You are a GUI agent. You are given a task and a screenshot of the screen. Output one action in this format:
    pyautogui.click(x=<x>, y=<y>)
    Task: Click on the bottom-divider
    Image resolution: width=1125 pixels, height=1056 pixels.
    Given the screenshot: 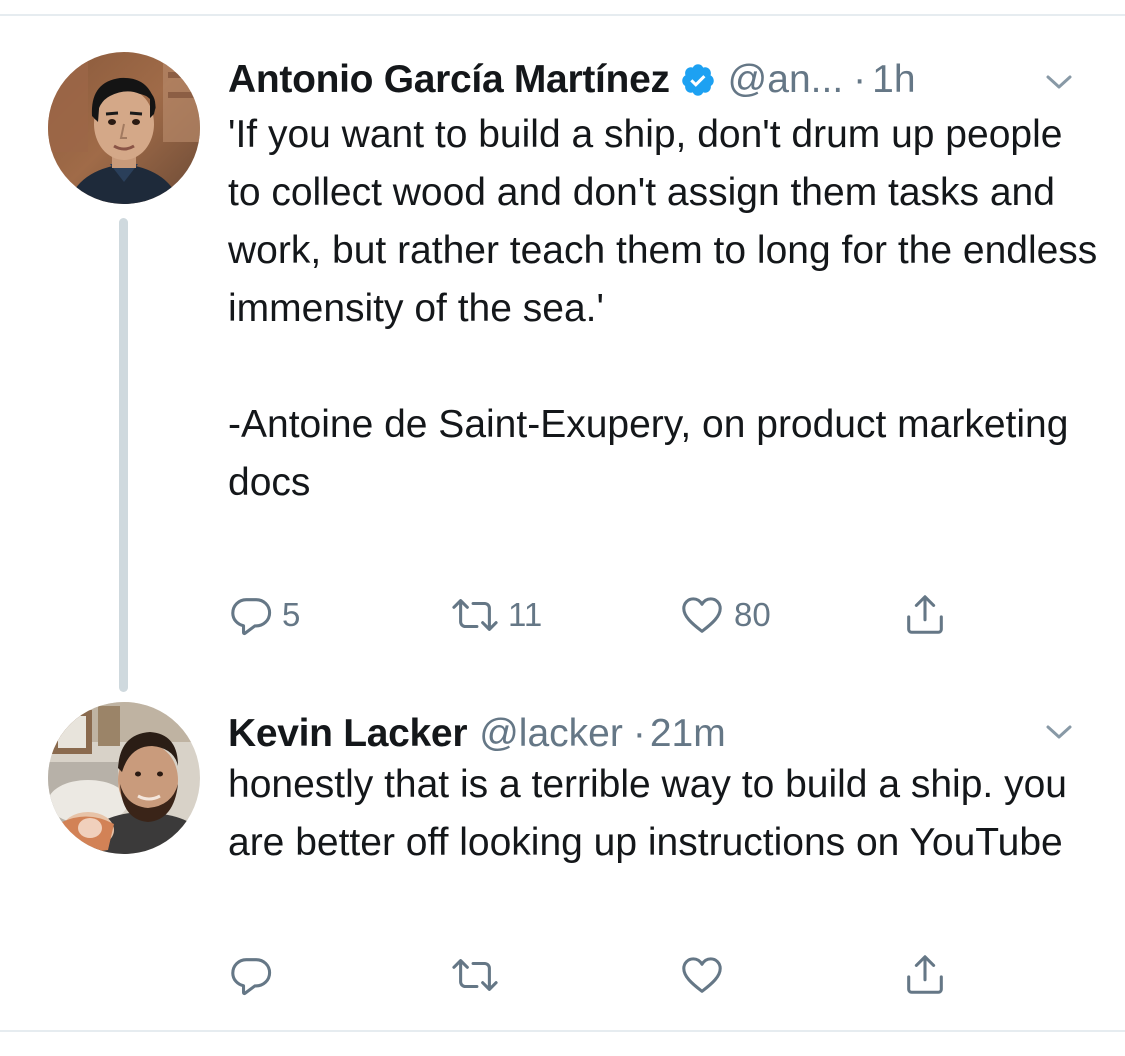 What is the action you would take?
    pyautogui.click(x=562, y=1031)
    